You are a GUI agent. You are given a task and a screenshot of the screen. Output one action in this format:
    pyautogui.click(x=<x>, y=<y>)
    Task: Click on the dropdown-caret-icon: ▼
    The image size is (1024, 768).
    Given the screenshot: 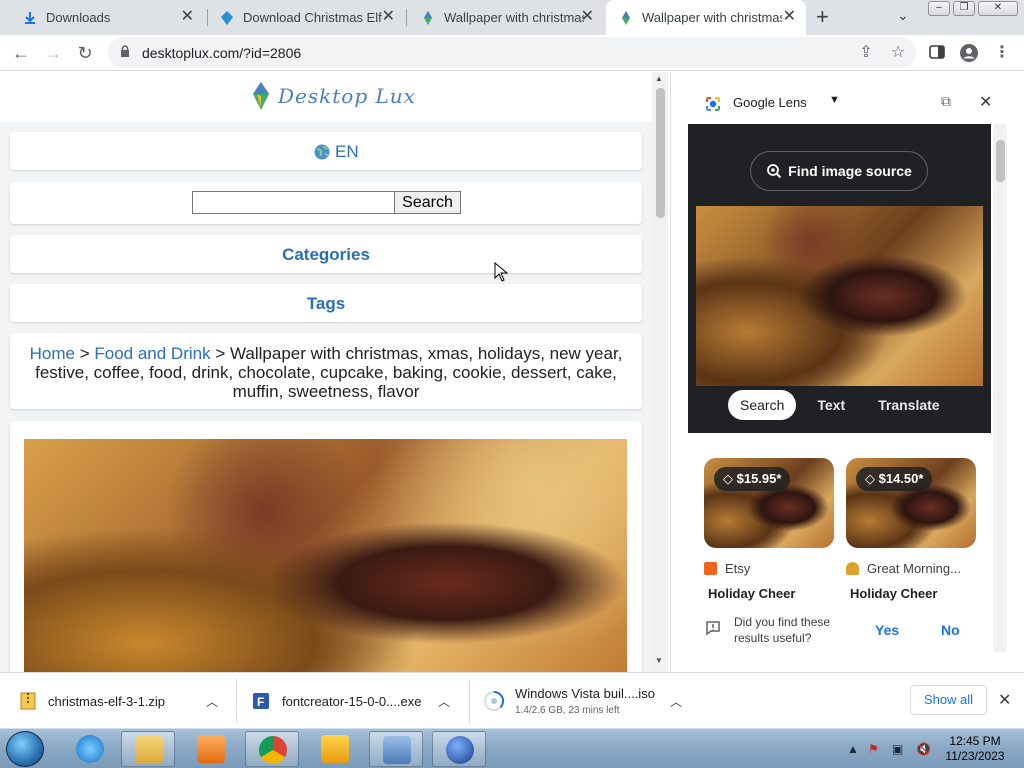 What is the action you would take?
    pyautogui.click(x=834, y=100)
    